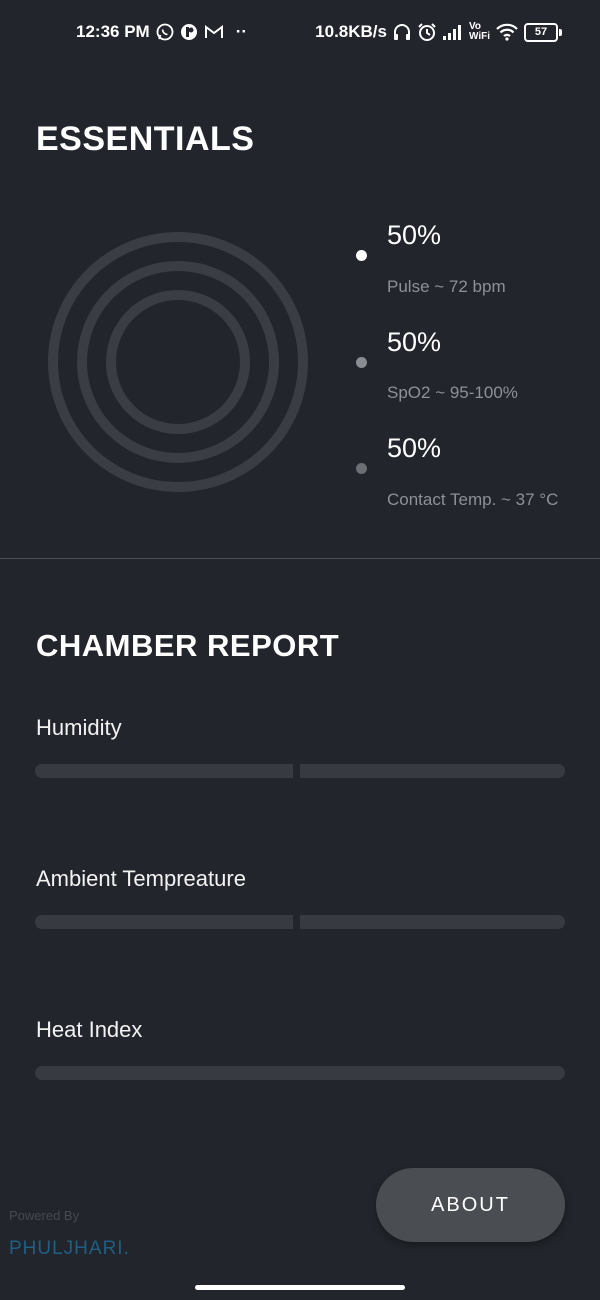  I want to click on ring-outer, so click(178, 362).